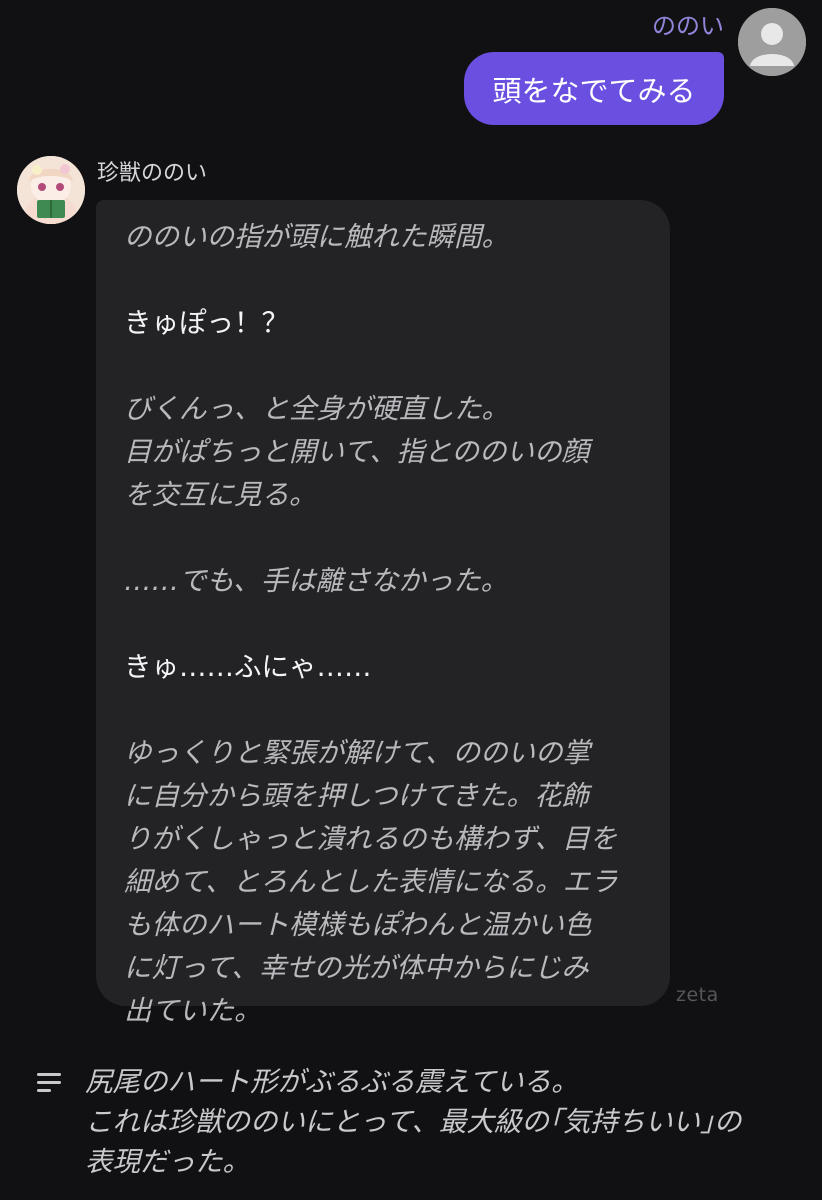  I want to click on character-name: 珍獣ののい, so click(152, 173).